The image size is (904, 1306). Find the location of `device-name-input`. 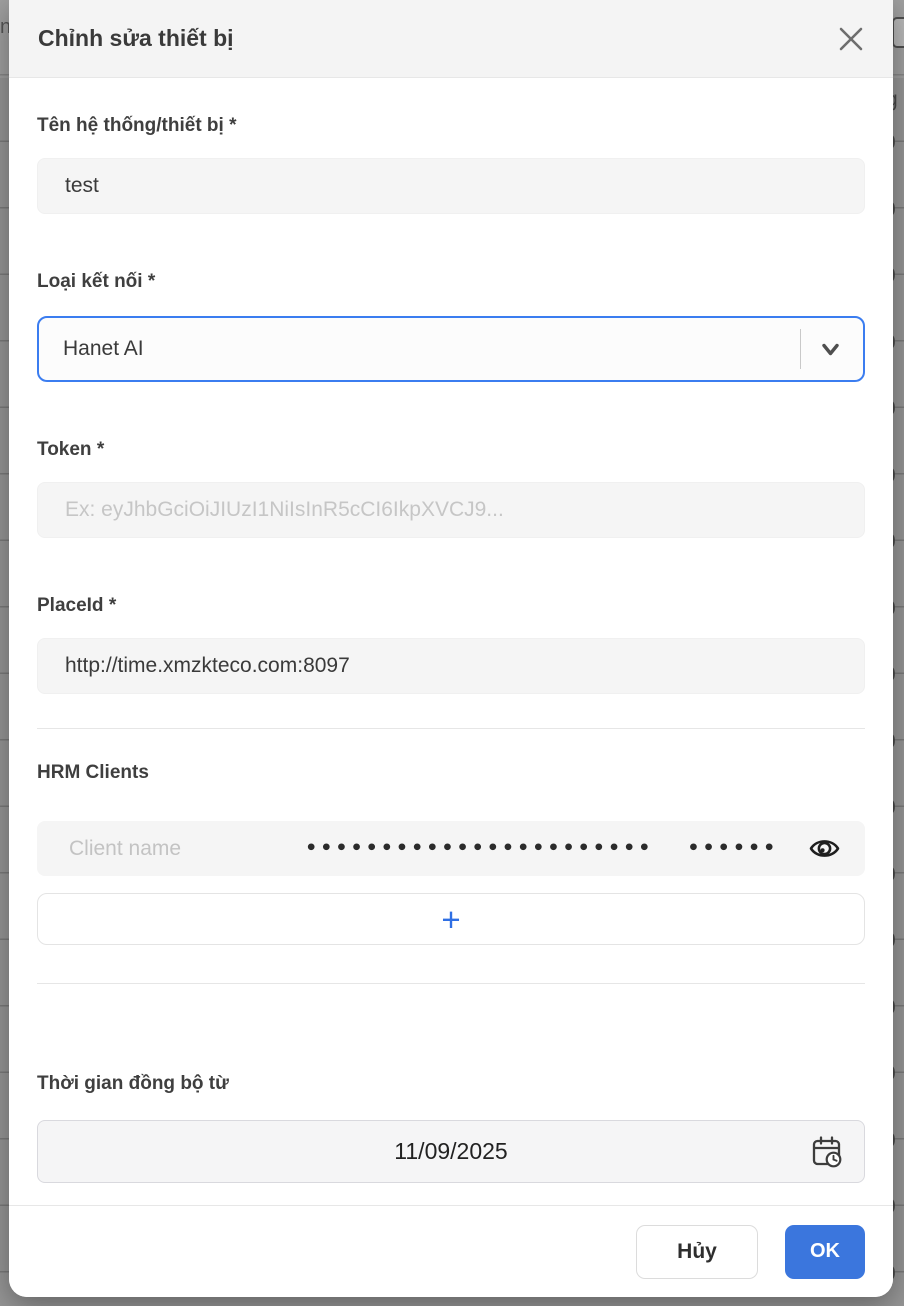

device-name-input is located at coordinates (451, 186).